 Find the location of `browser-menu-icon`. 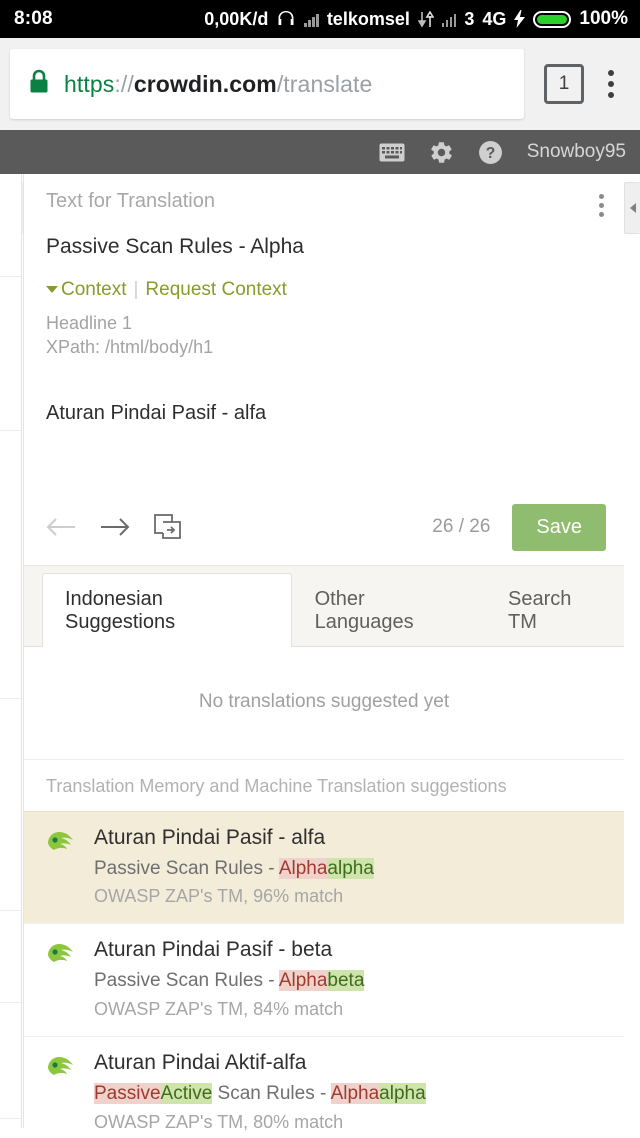

browser-menu-icon is located at coordinates (611, 84).